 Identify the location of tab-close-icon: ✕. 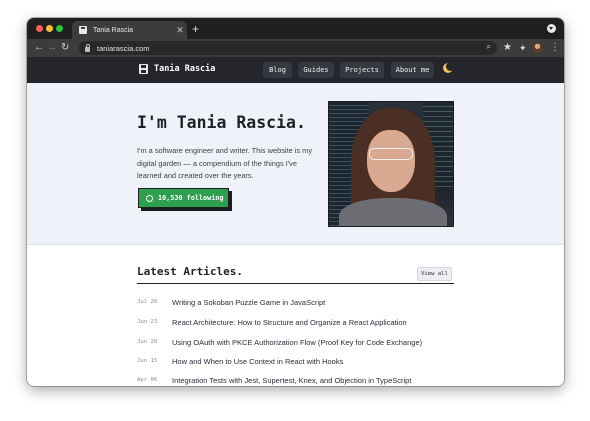
(180, 30).